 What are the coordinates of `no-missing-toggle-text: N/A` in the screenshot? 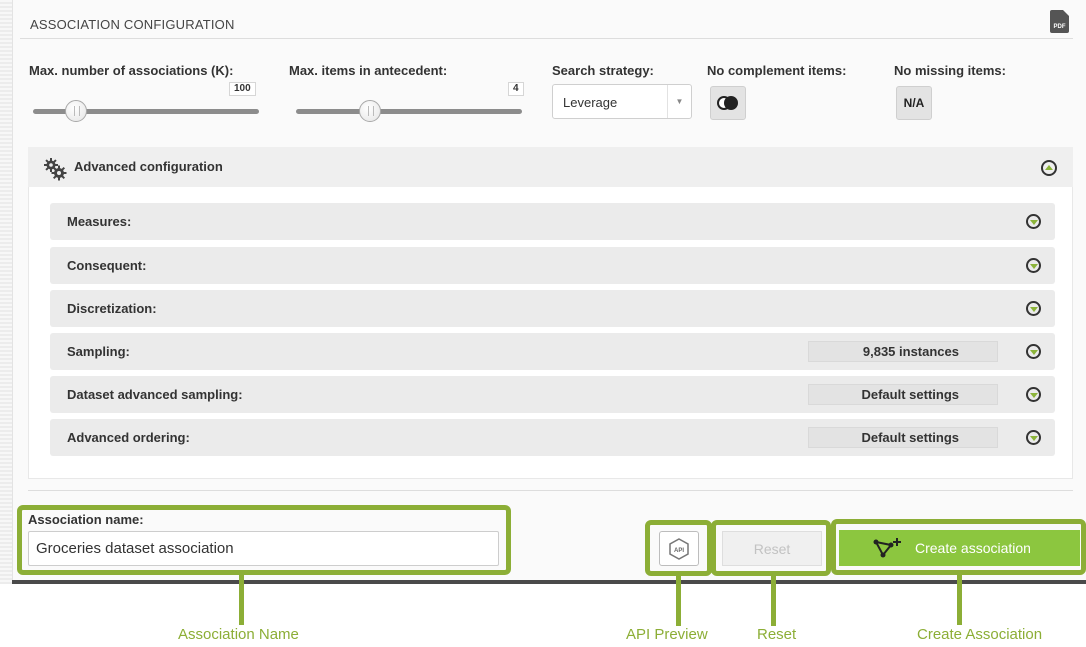 It's located at (914, 103).